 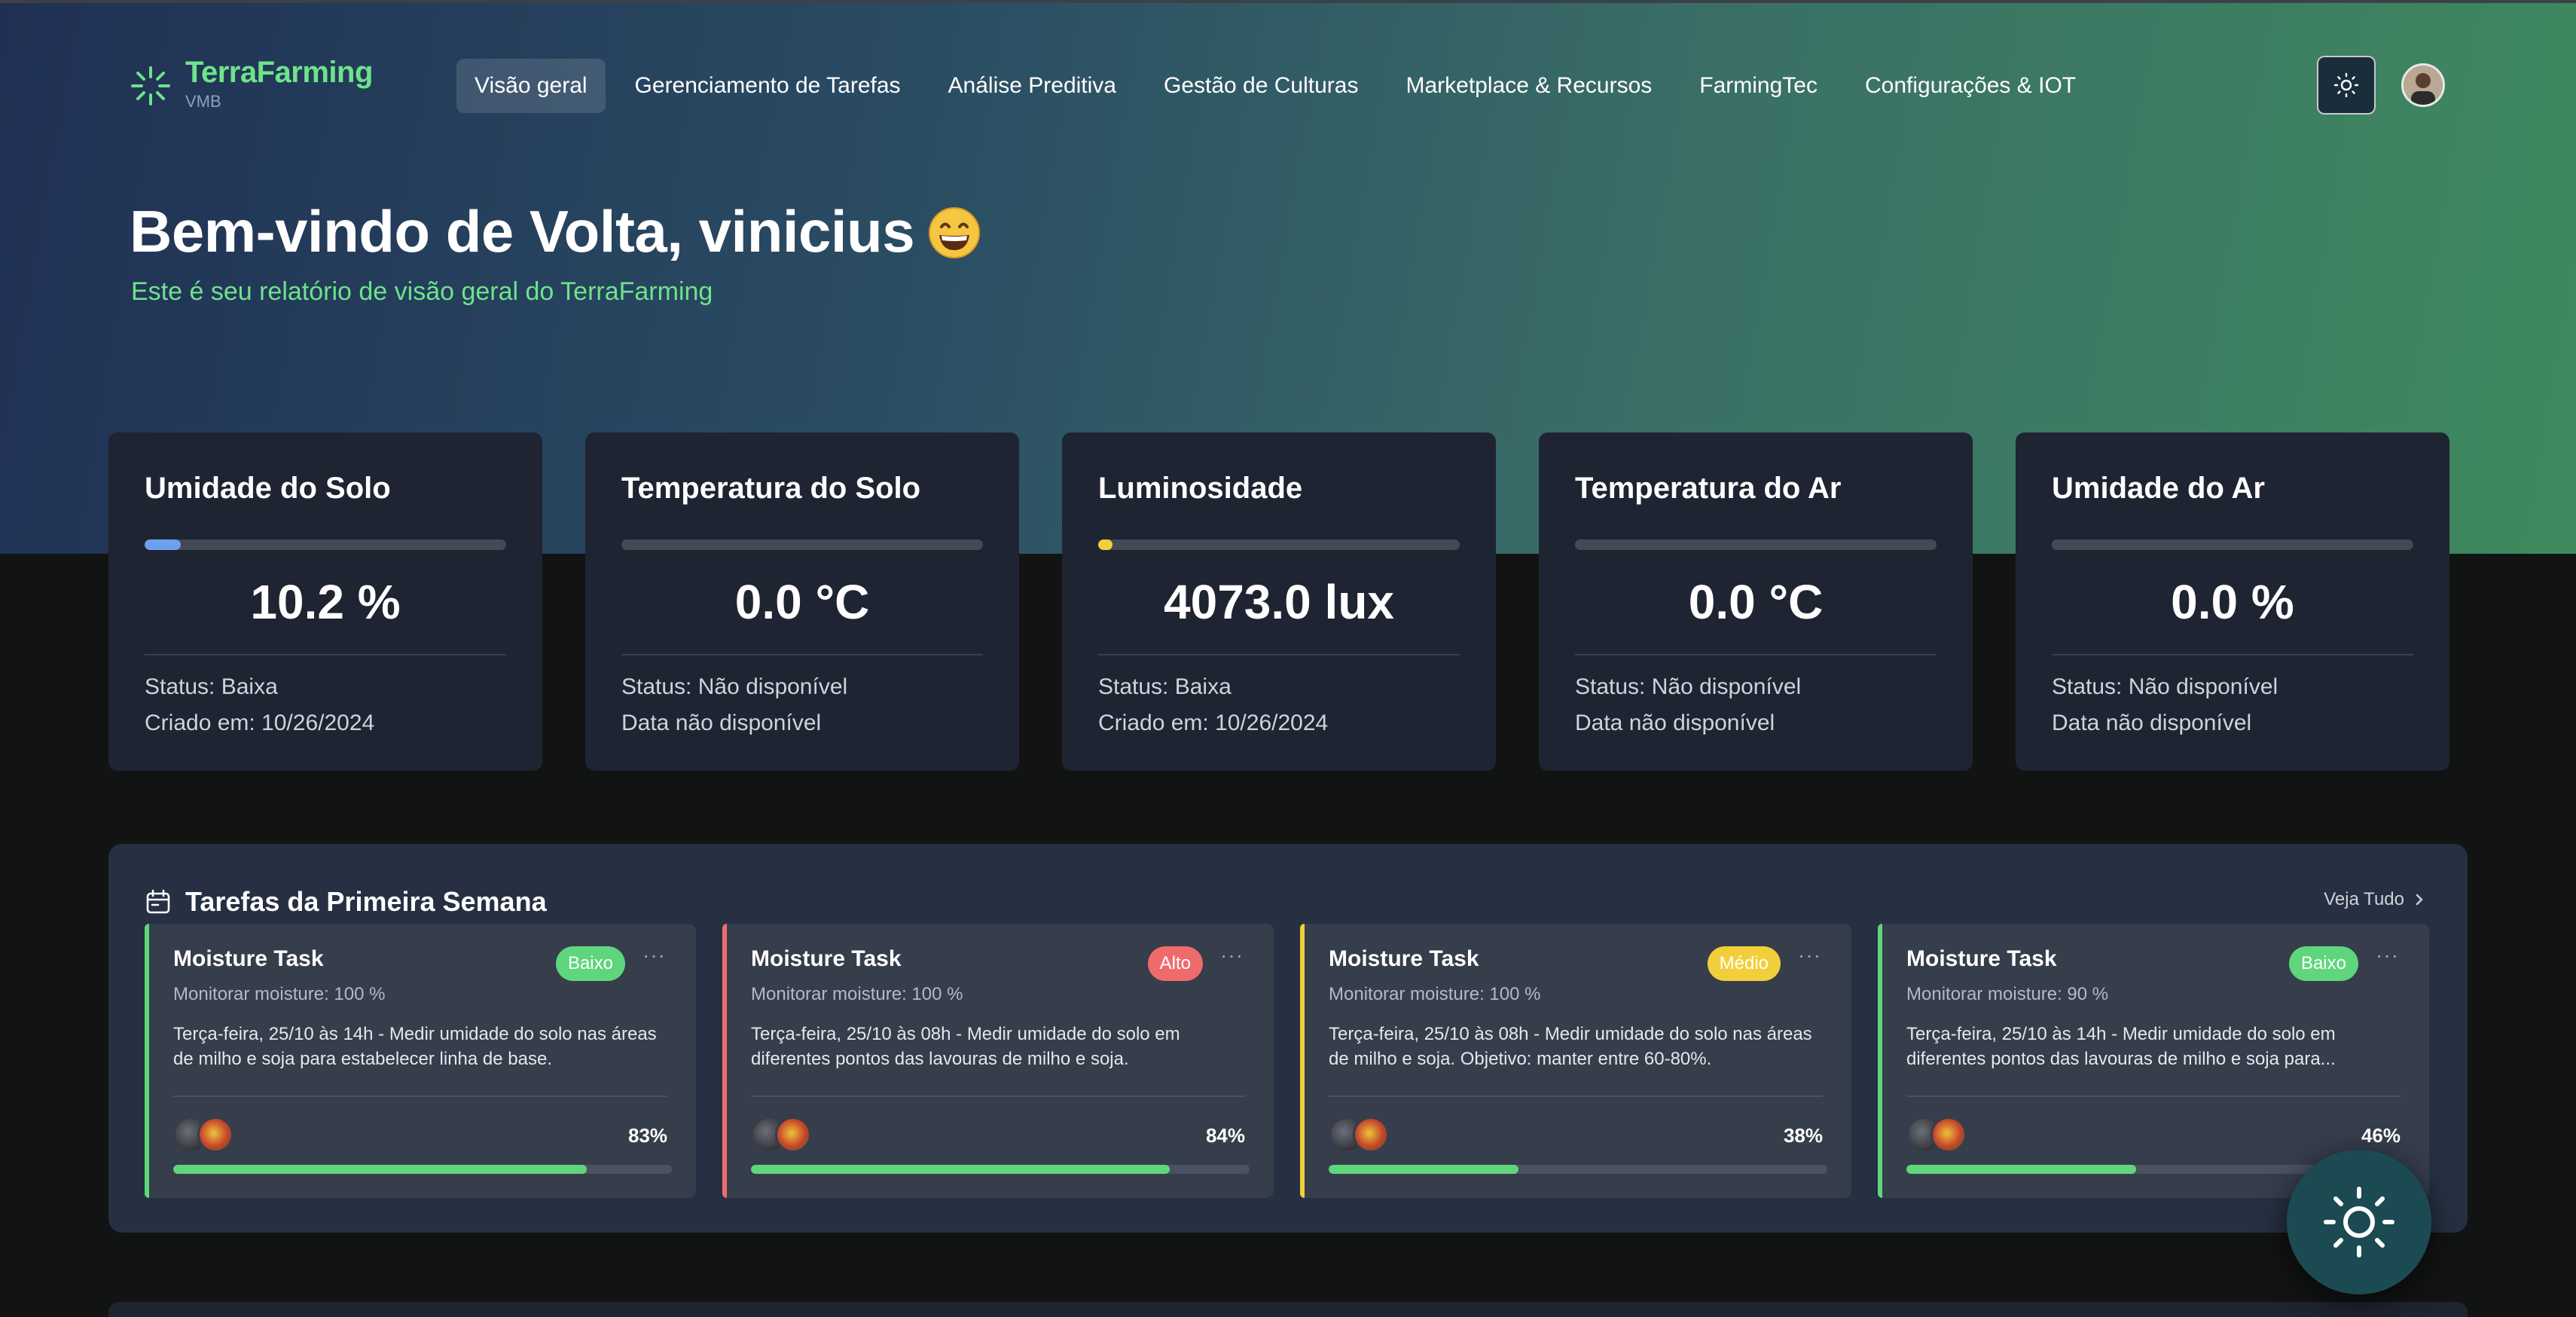 What do you see at coordinates (212, 686) in the screenshot?
I see `metric-status: Status: Baixa` at bounding box center [212, 686].